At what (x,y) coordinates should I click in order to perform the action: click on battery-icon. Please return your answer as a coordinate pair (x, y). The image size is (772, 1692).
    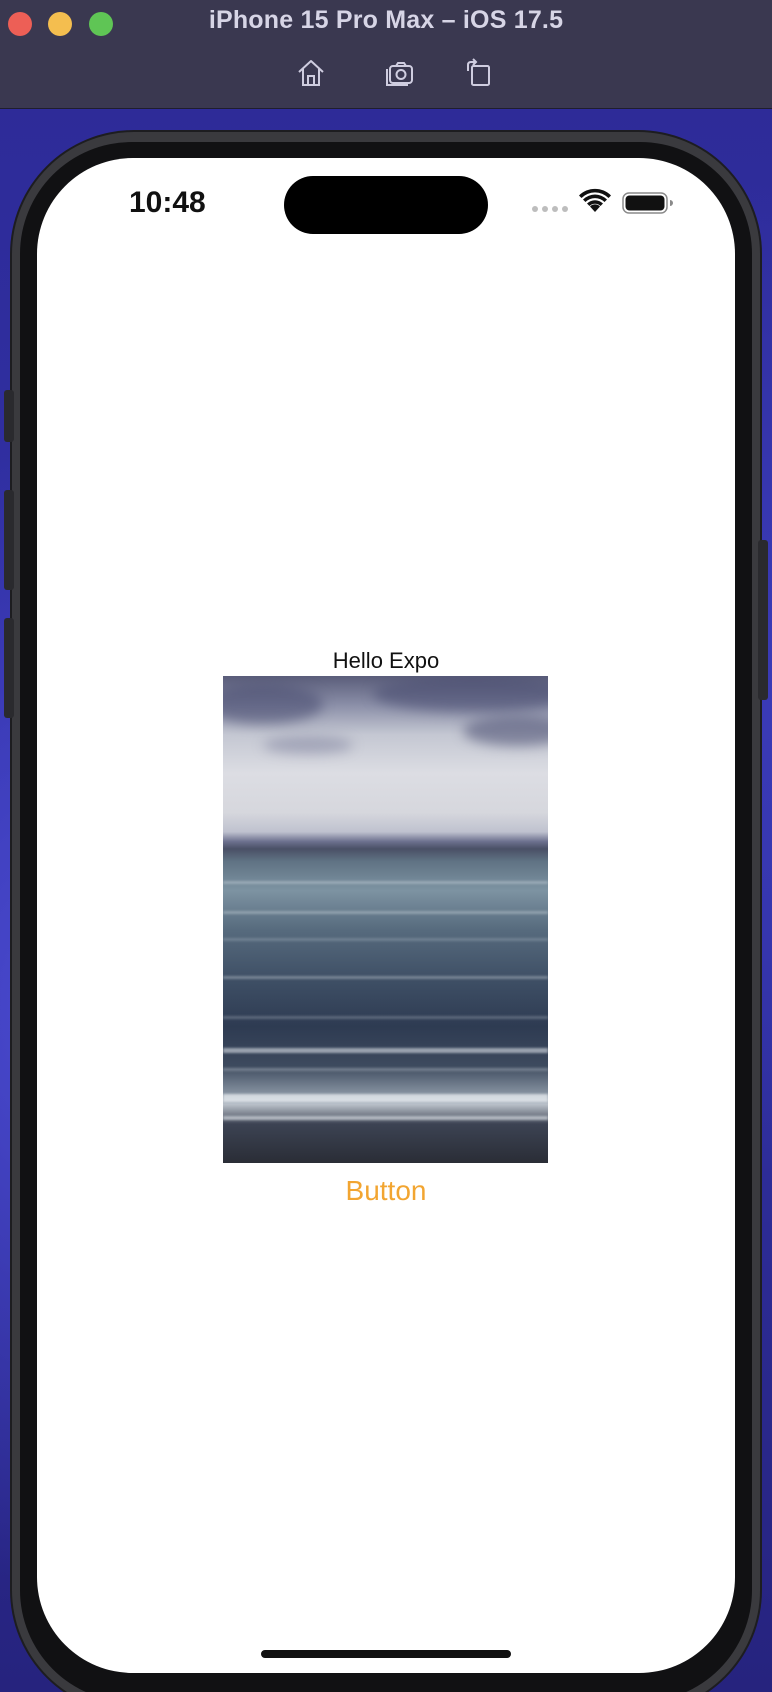
    Looking at the image, I should click on (647, 203).